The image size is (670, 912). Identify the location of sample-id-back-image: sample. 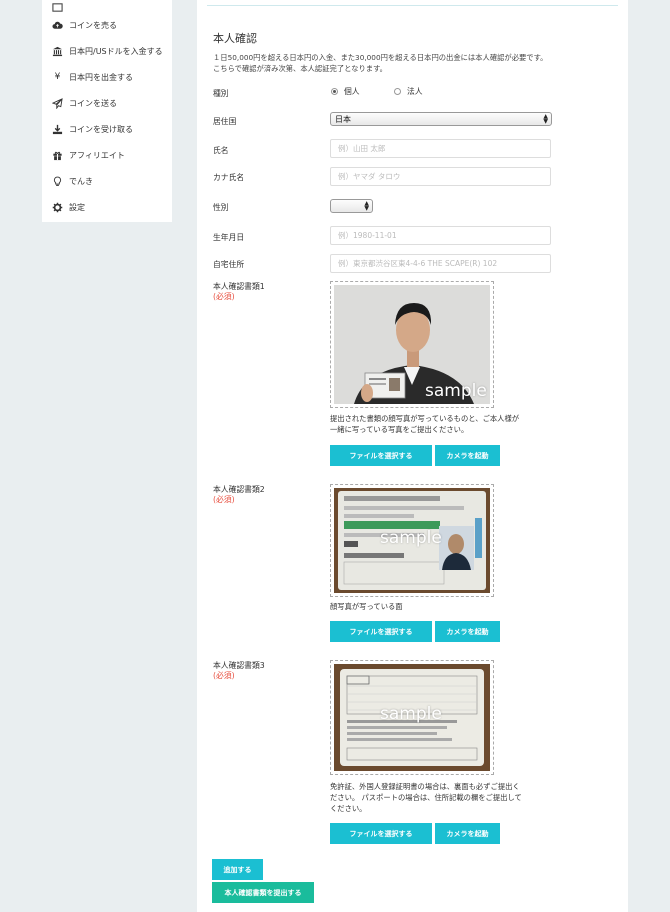
(412, 717).